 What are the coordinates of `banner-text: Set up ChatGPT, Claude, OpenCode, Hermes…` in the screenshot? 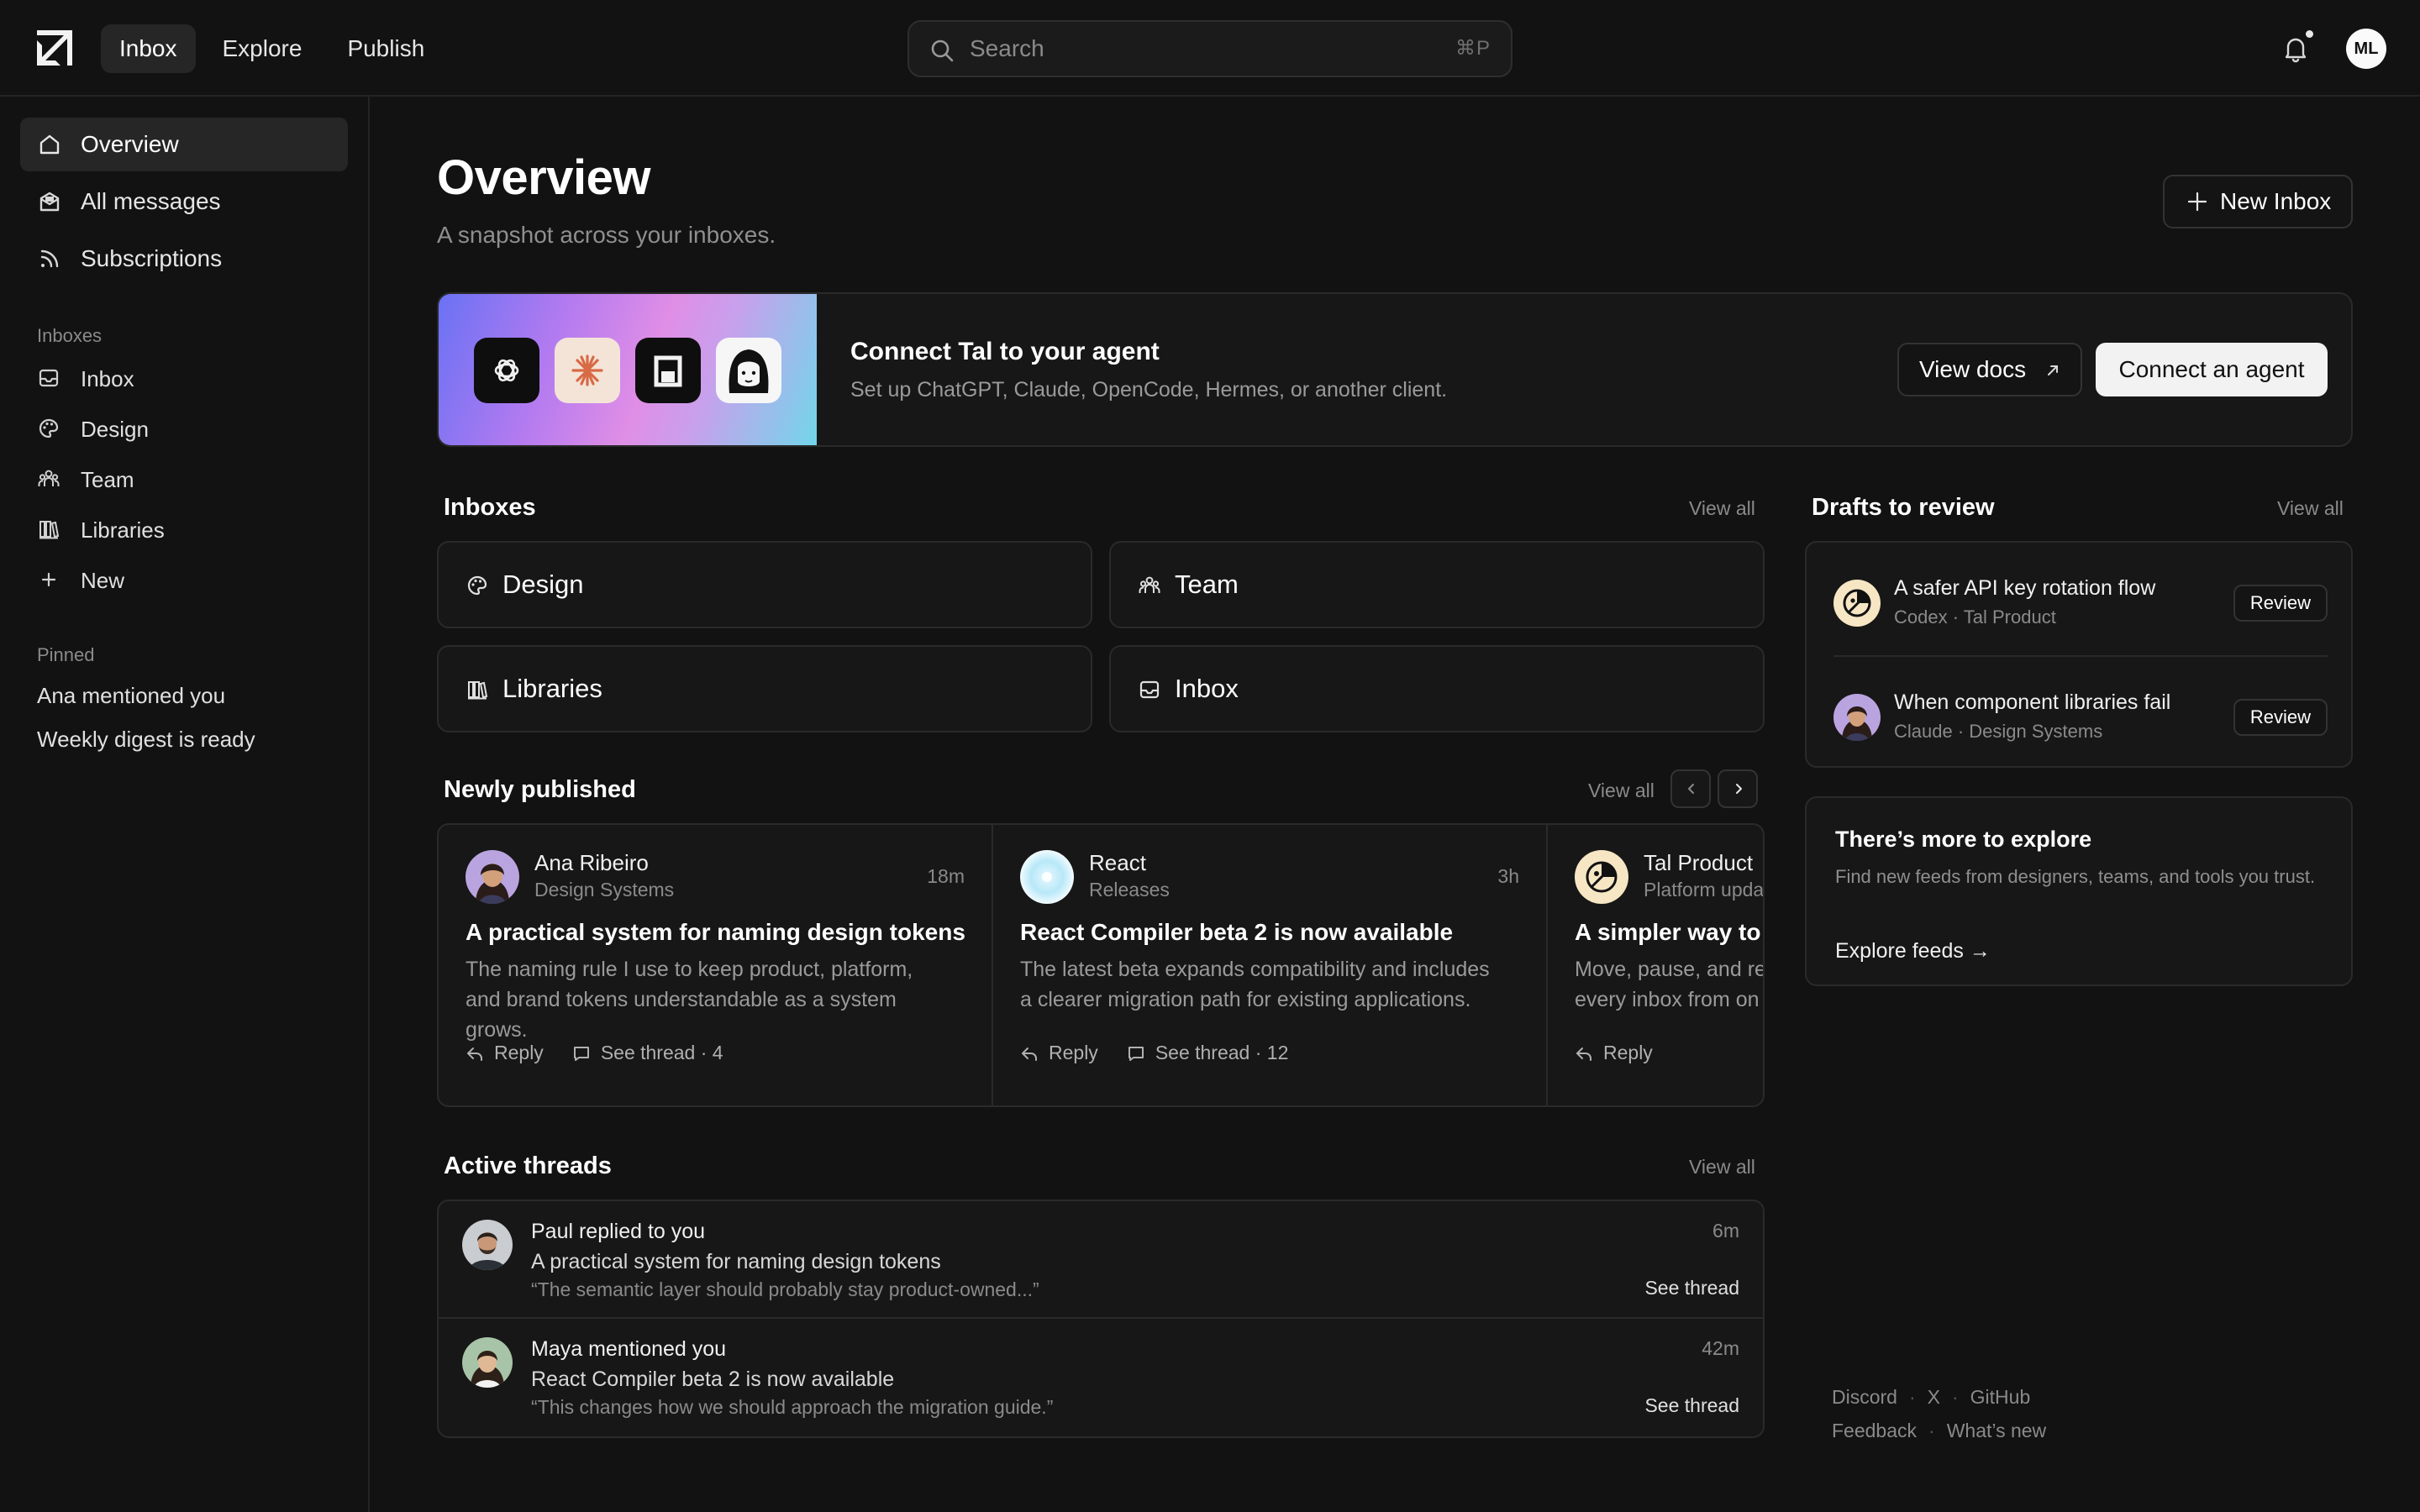 It's located at (1149, 390).